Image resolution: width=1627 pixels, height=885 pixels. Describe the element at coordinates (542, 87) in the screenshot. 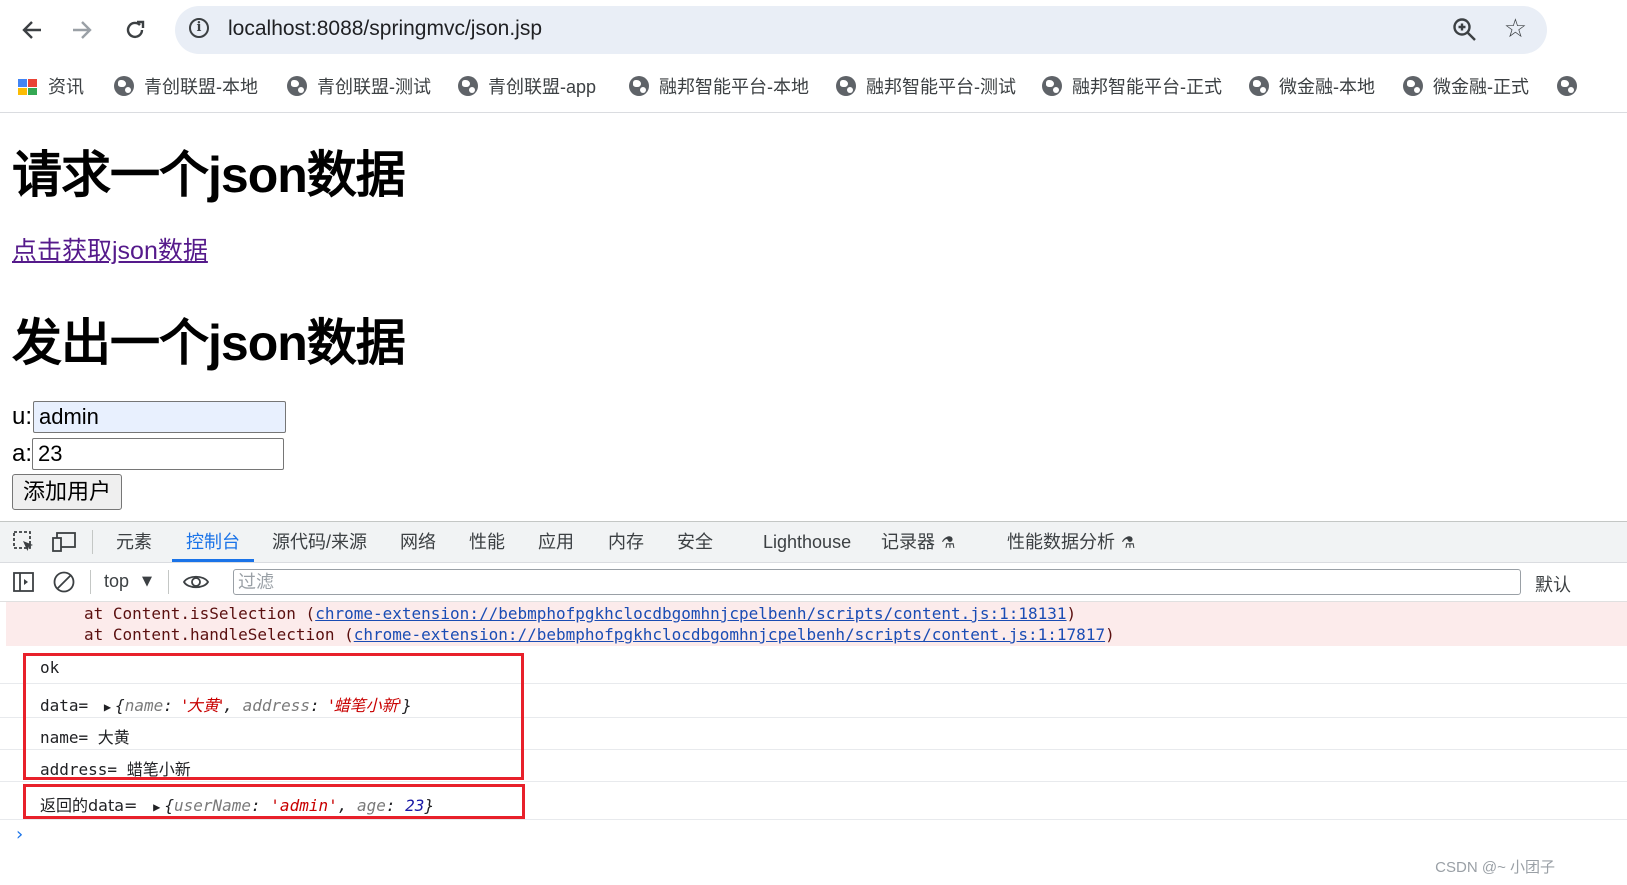

I see `bookmark-label: 青创联盟-app` at that location.